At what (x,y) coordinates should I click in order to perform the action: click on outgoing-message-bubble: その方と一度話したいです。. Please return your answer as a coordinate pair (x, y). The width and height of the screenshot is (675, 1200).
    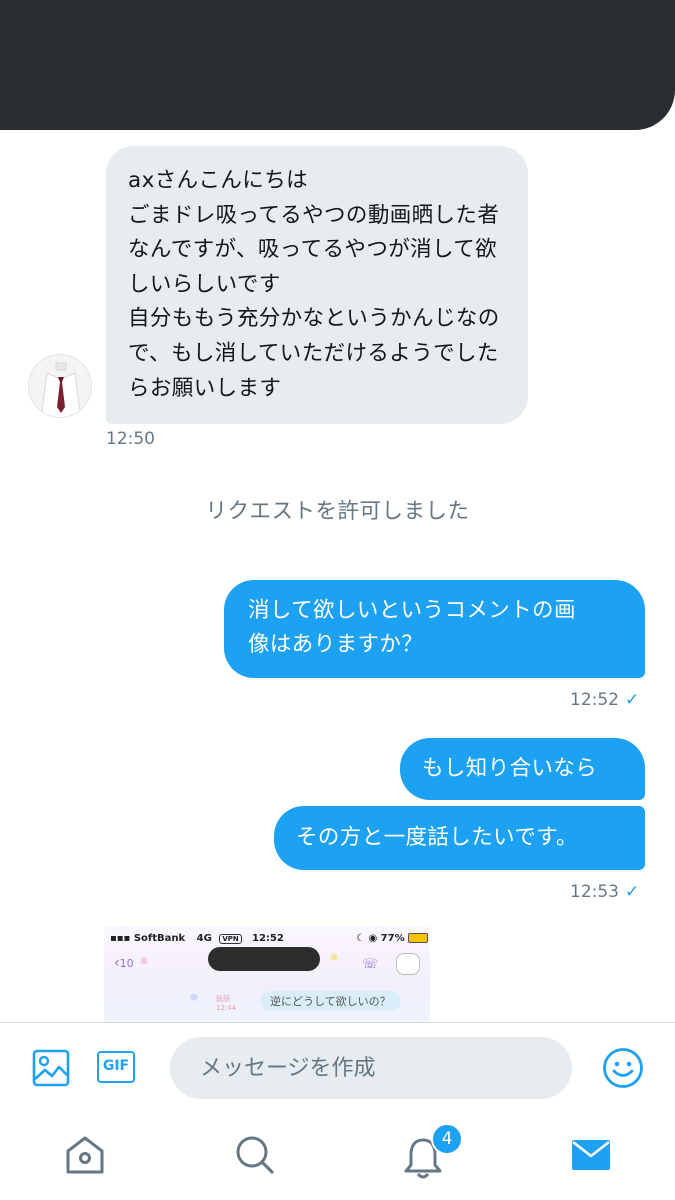
    Looking at the image, I should click on (459, 838).